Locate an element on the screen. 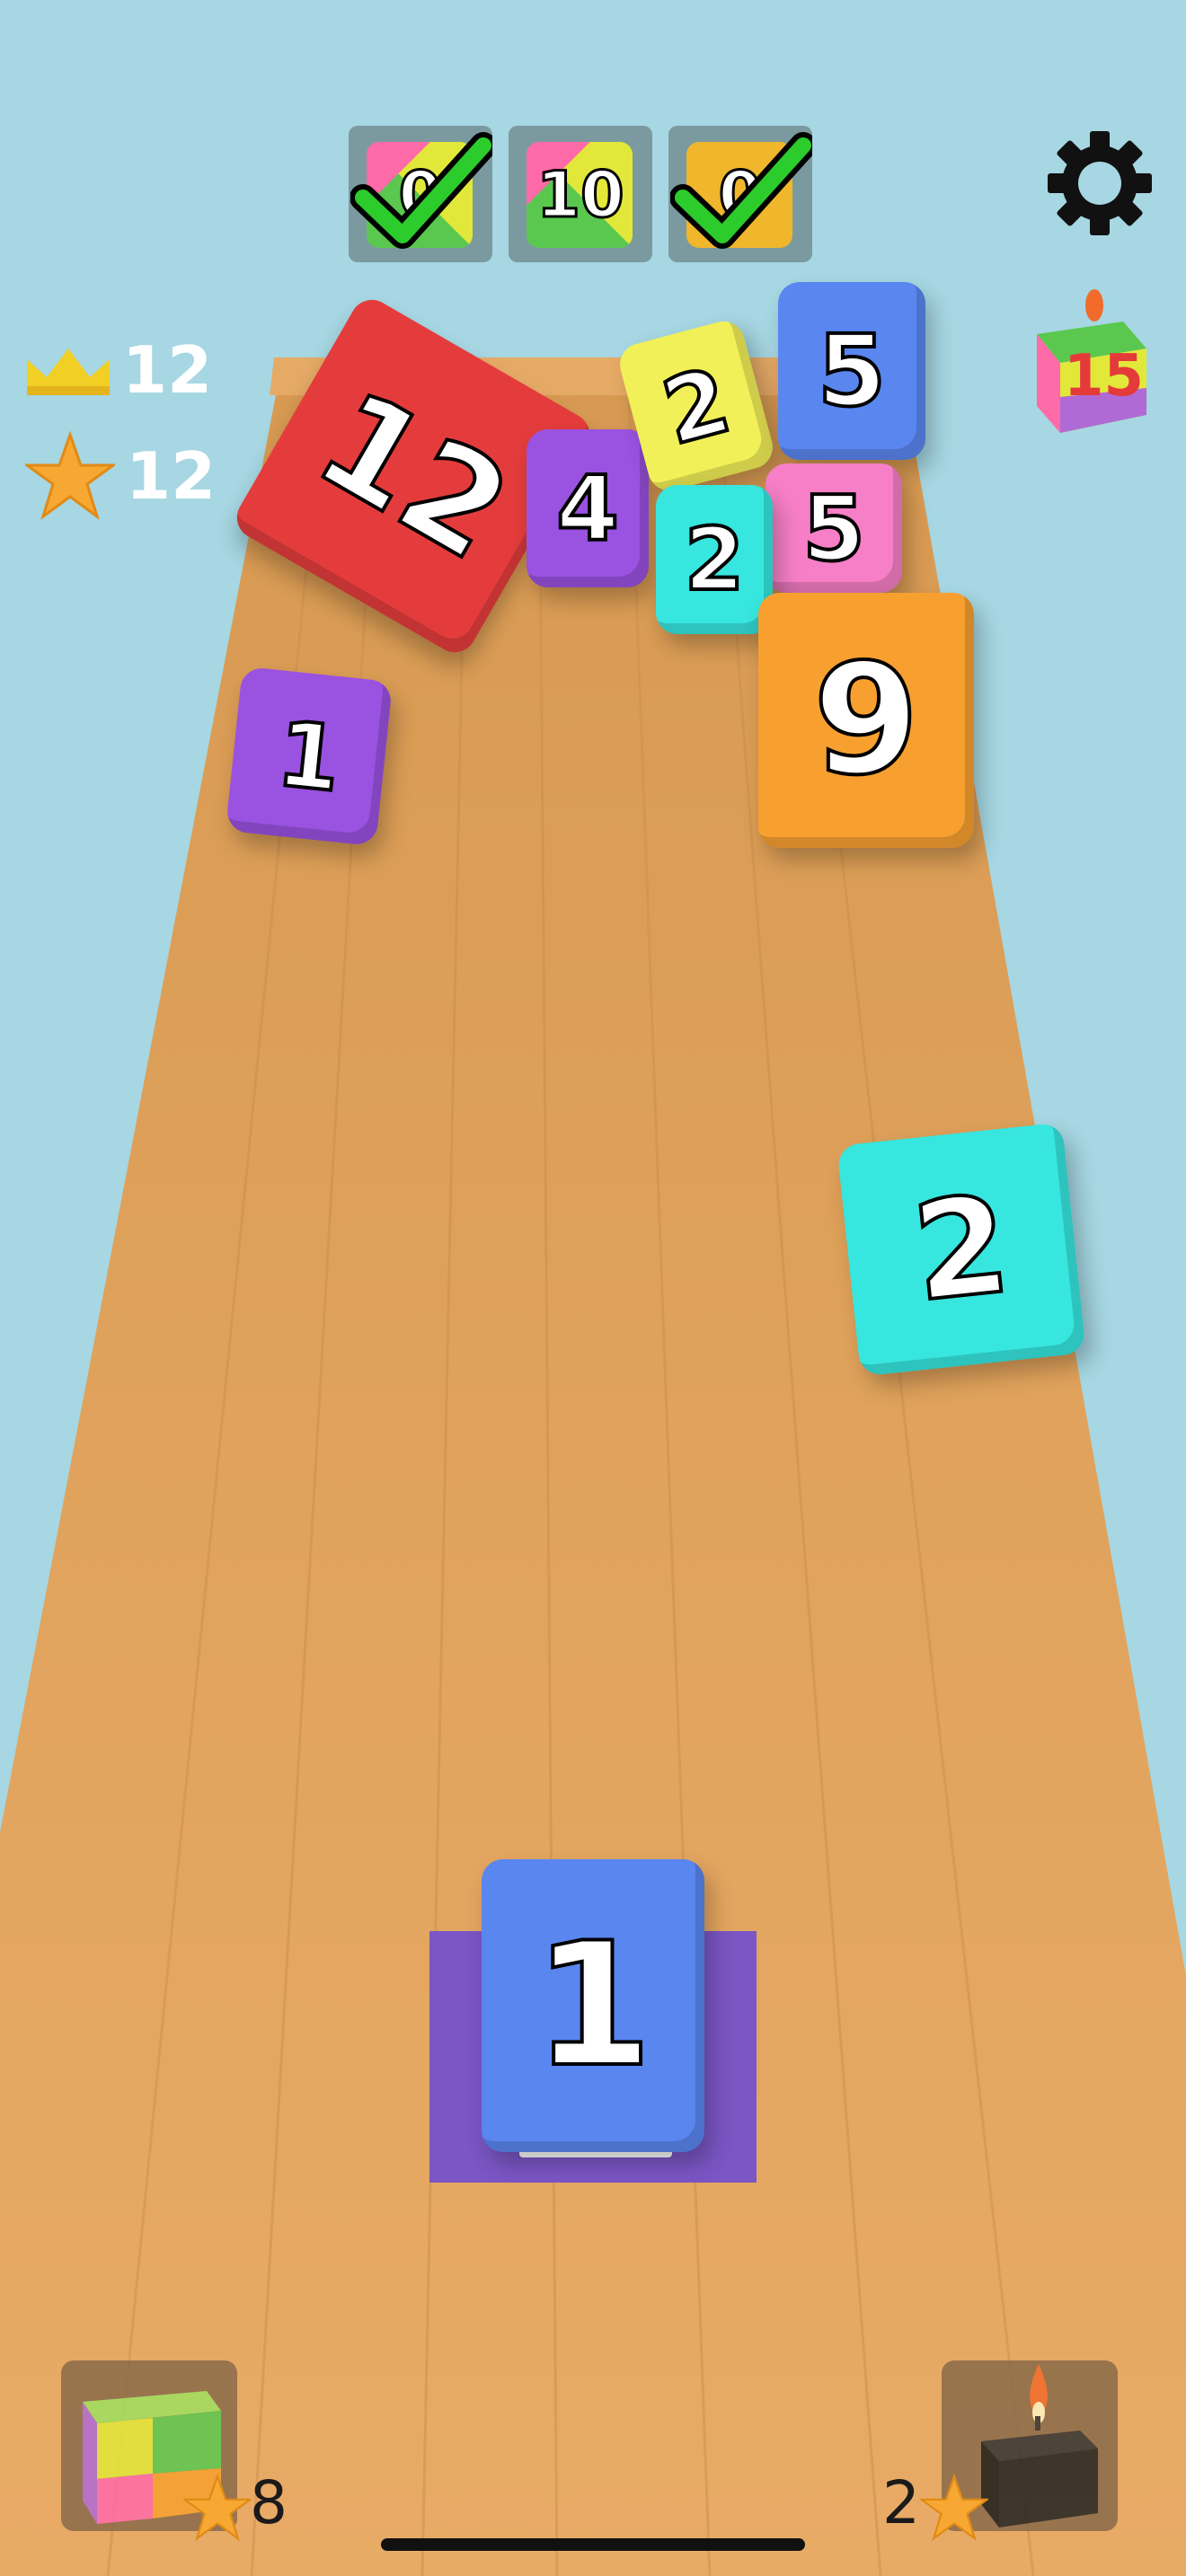 Image resolution: width=1186 pixels, height=2576 pixels. cube-5-blue: 5 is located at coordinates (851, 371).